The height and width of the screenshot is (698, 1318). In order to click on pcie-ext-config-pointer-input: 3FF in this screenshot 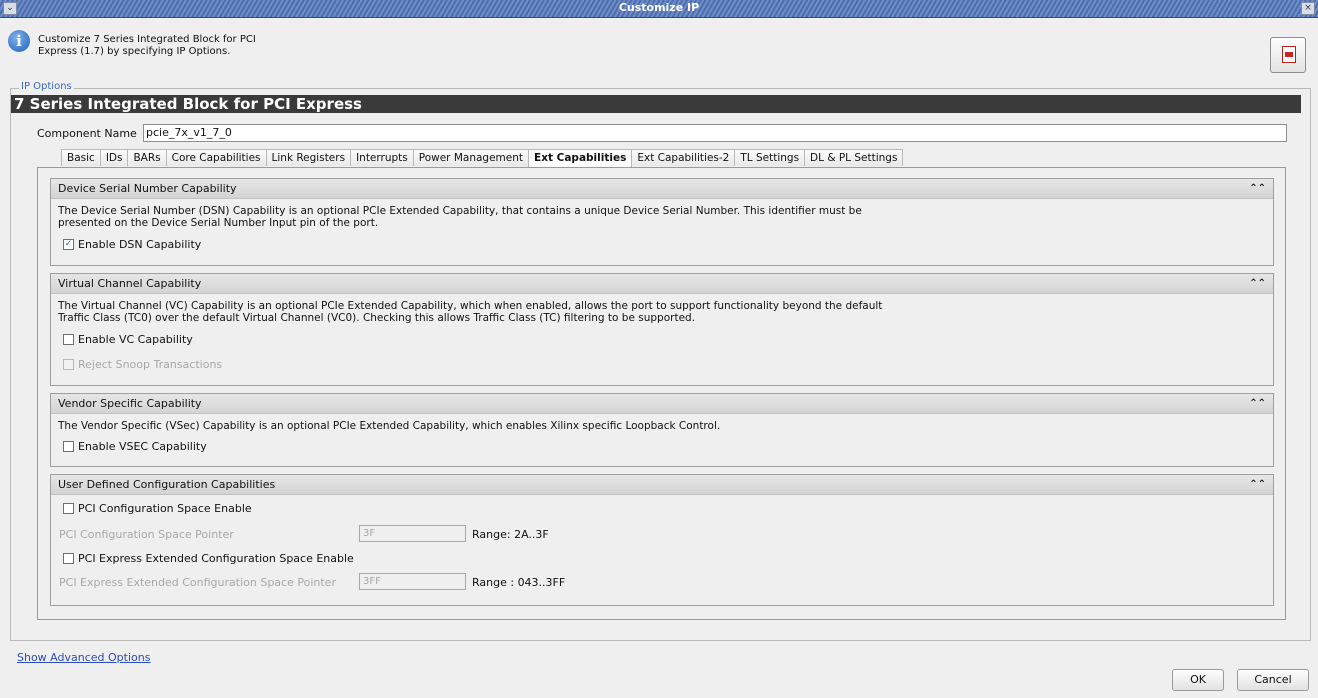, I will do `click(412, 581)`.